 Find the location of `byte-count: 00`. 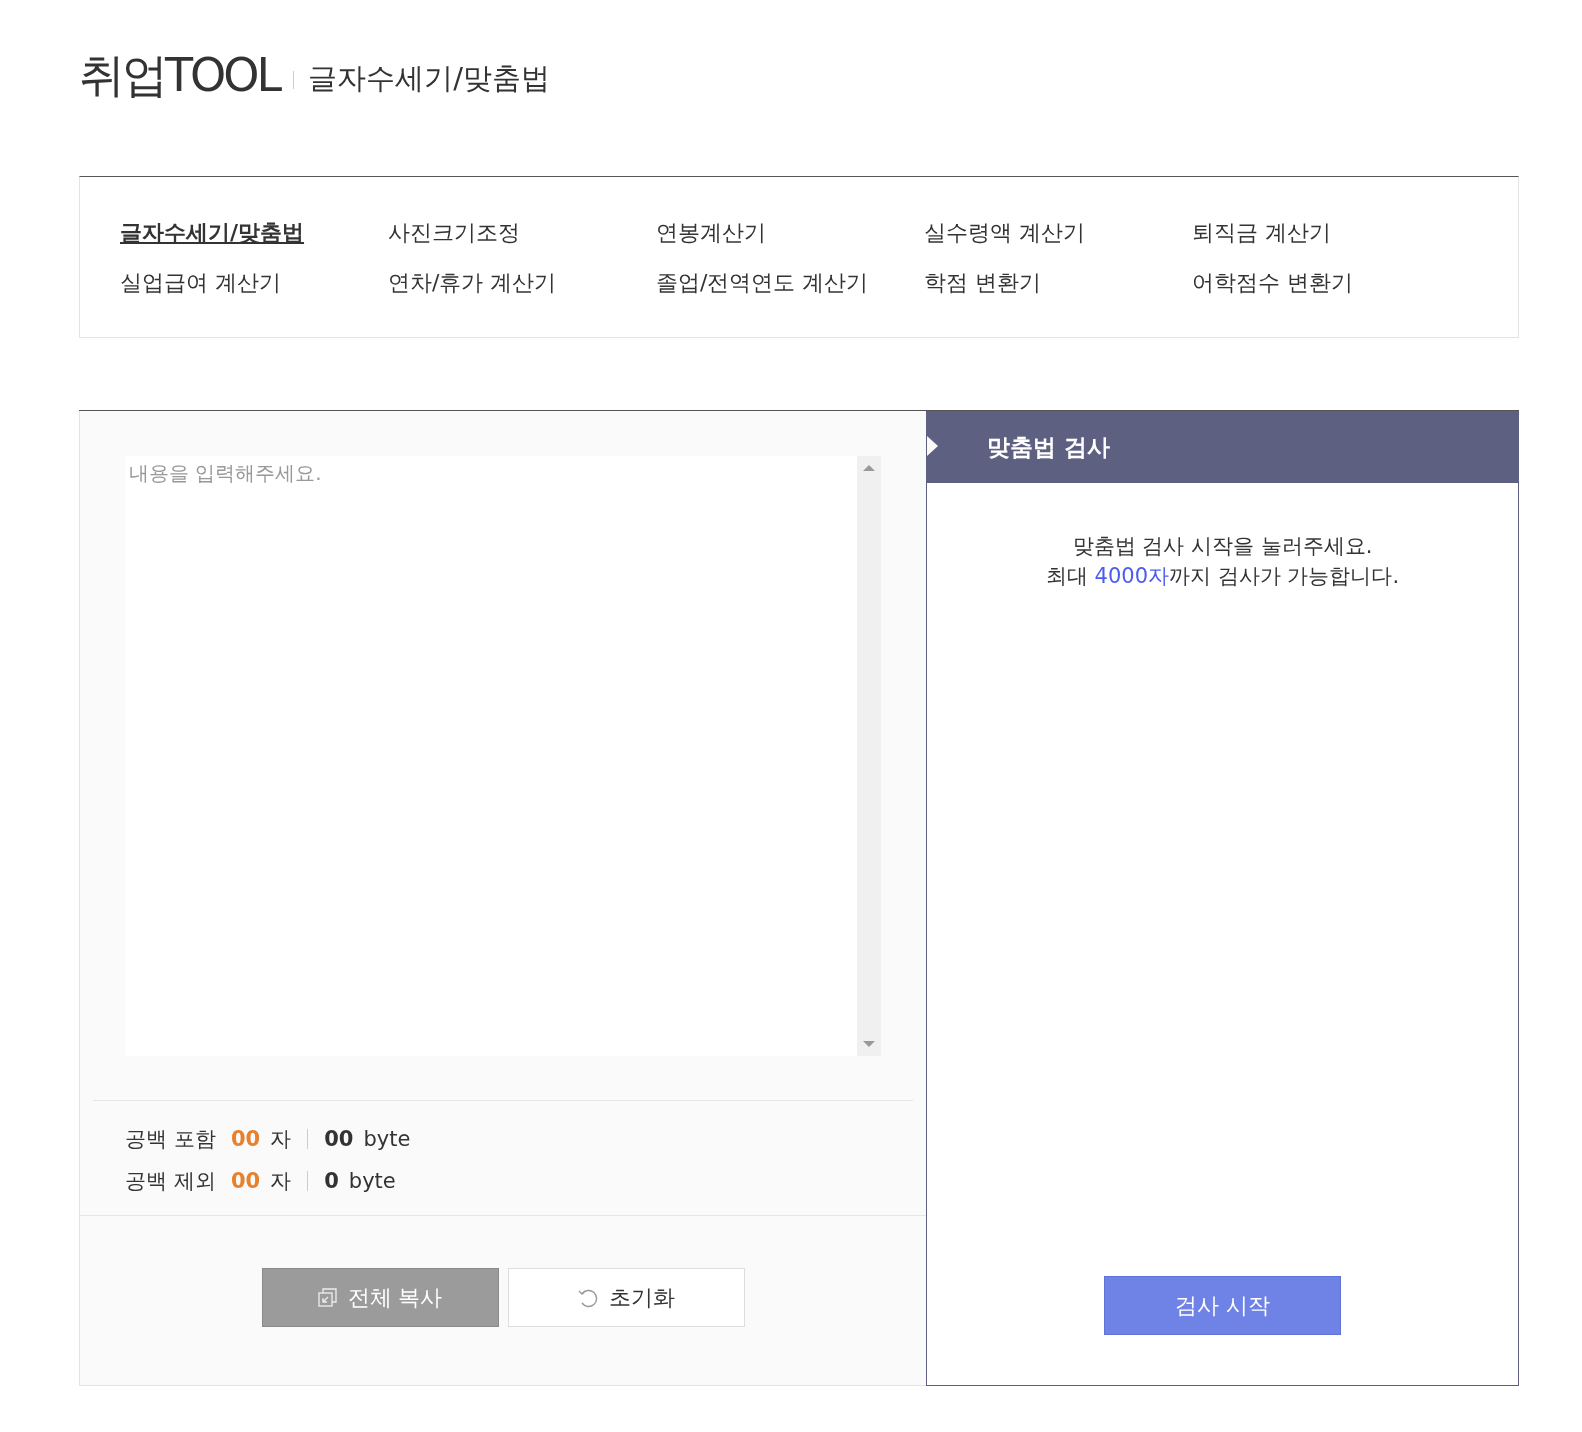

byte-count: 00 is located at coordinates (339, 1139).